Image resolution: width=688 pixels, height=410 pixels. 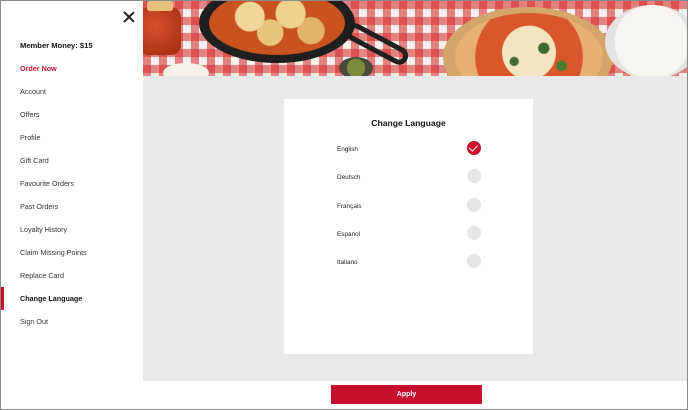 I want to click on checkmark-radio-icon, so click(x=474, y=148).